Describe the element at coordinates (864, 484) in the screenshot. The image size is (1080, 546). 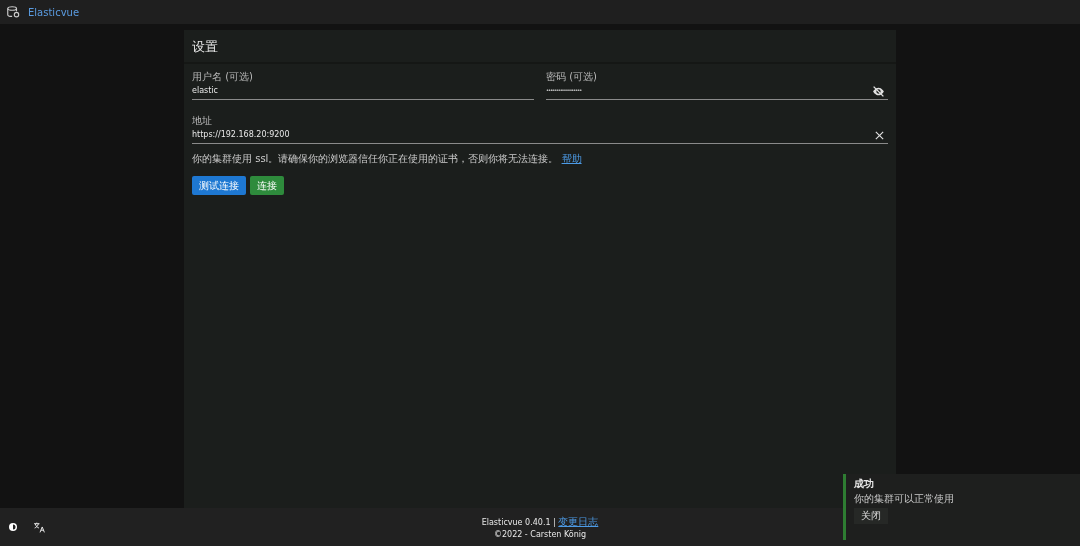
I see `toast-title: 成功` at that location.